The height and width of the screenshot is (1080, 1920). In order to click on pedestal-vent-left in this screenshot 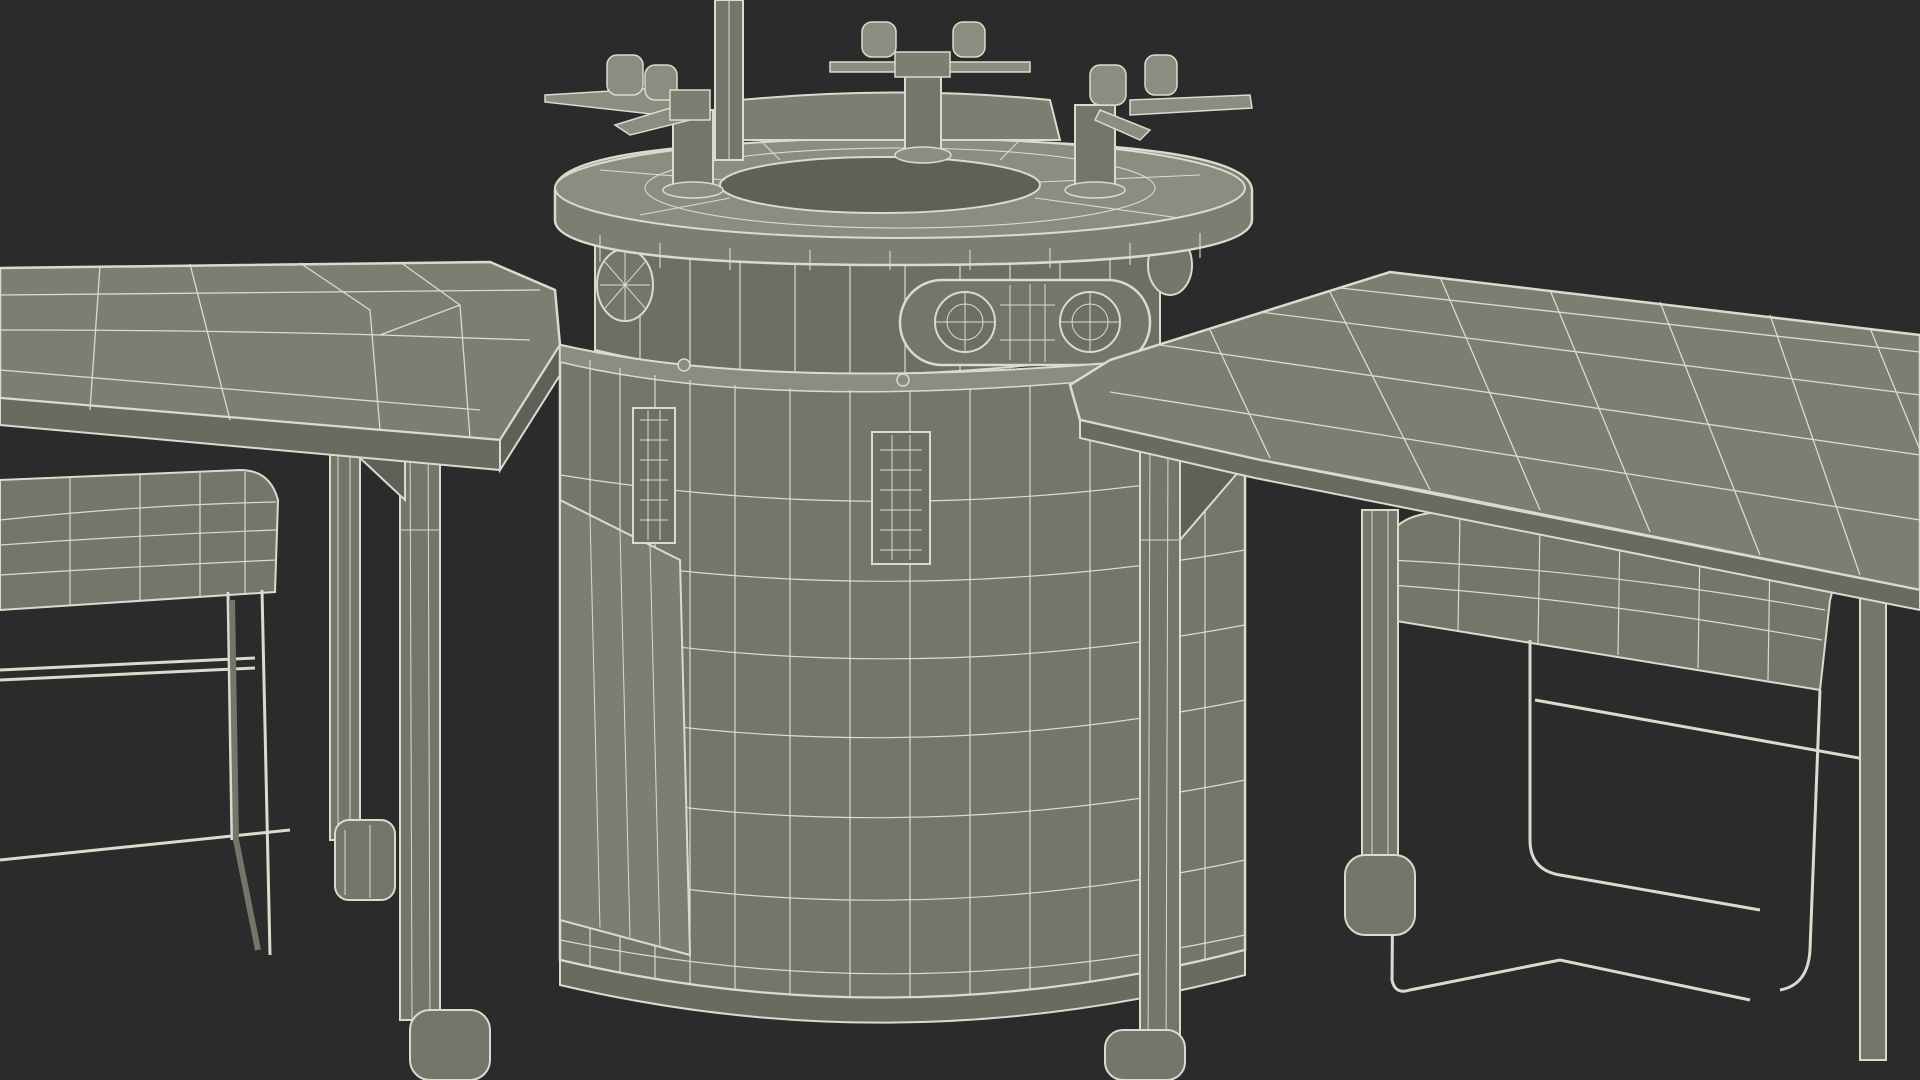, I will do `click(654, 475)`.